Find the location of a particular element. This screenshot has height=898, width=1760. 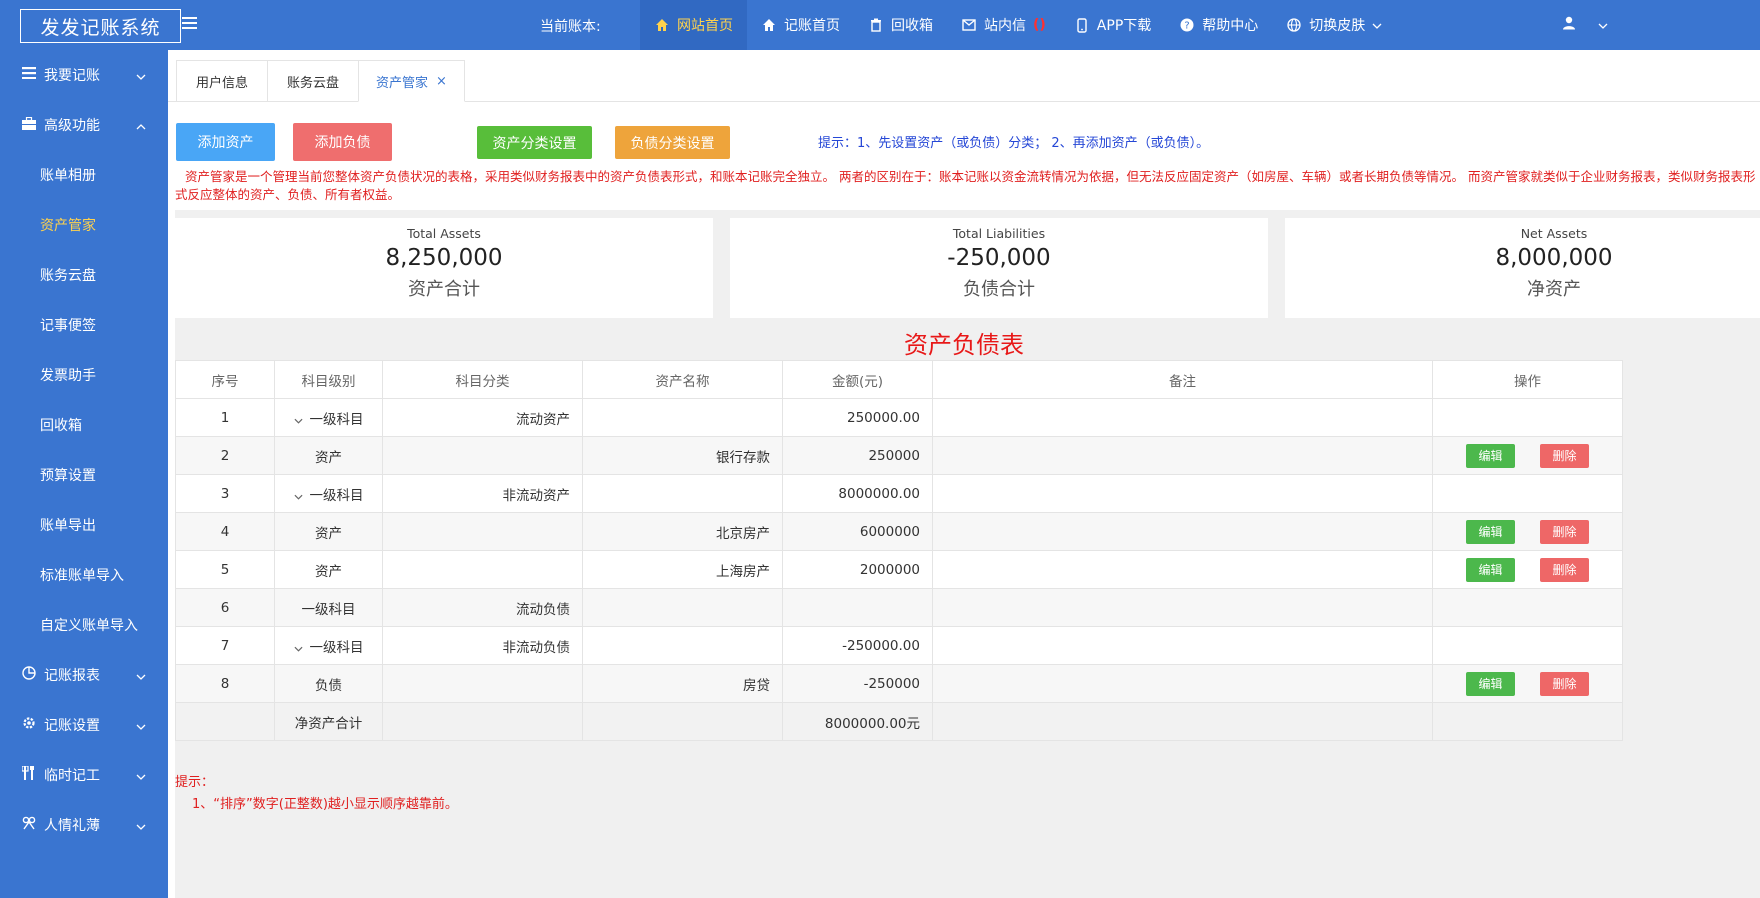

tips-title: 提示： is located at coordinates (195, 782).